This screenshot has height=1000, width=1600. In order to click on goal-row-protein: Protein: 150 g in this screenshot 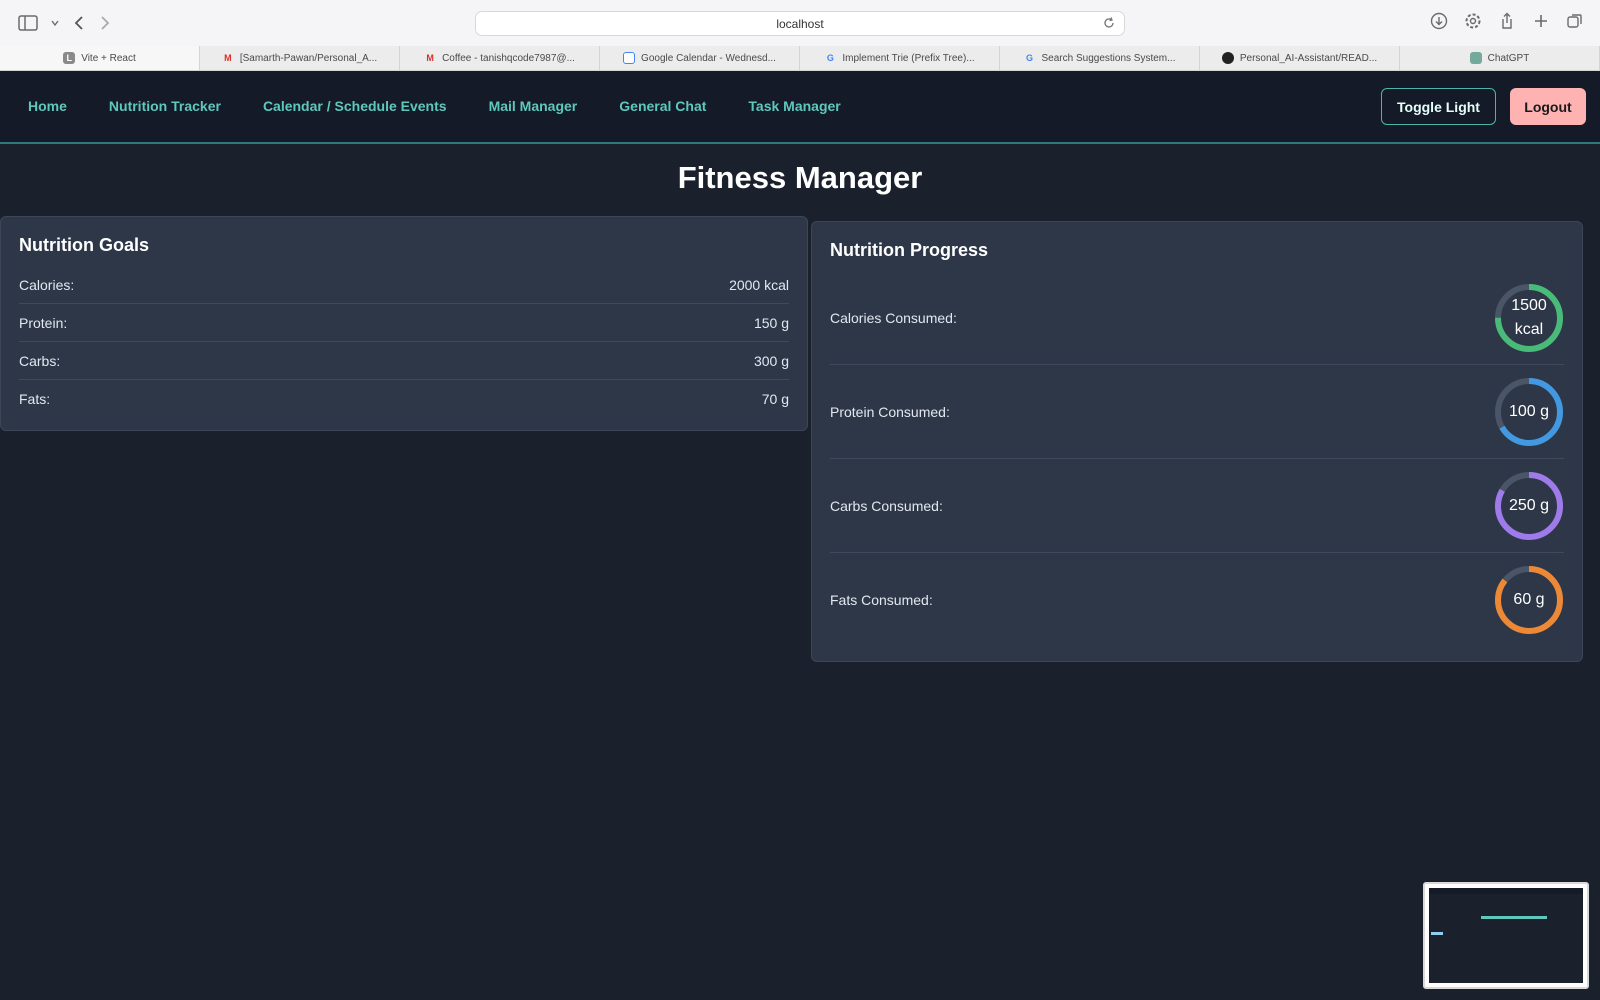, I will do `click(404, 323)`.